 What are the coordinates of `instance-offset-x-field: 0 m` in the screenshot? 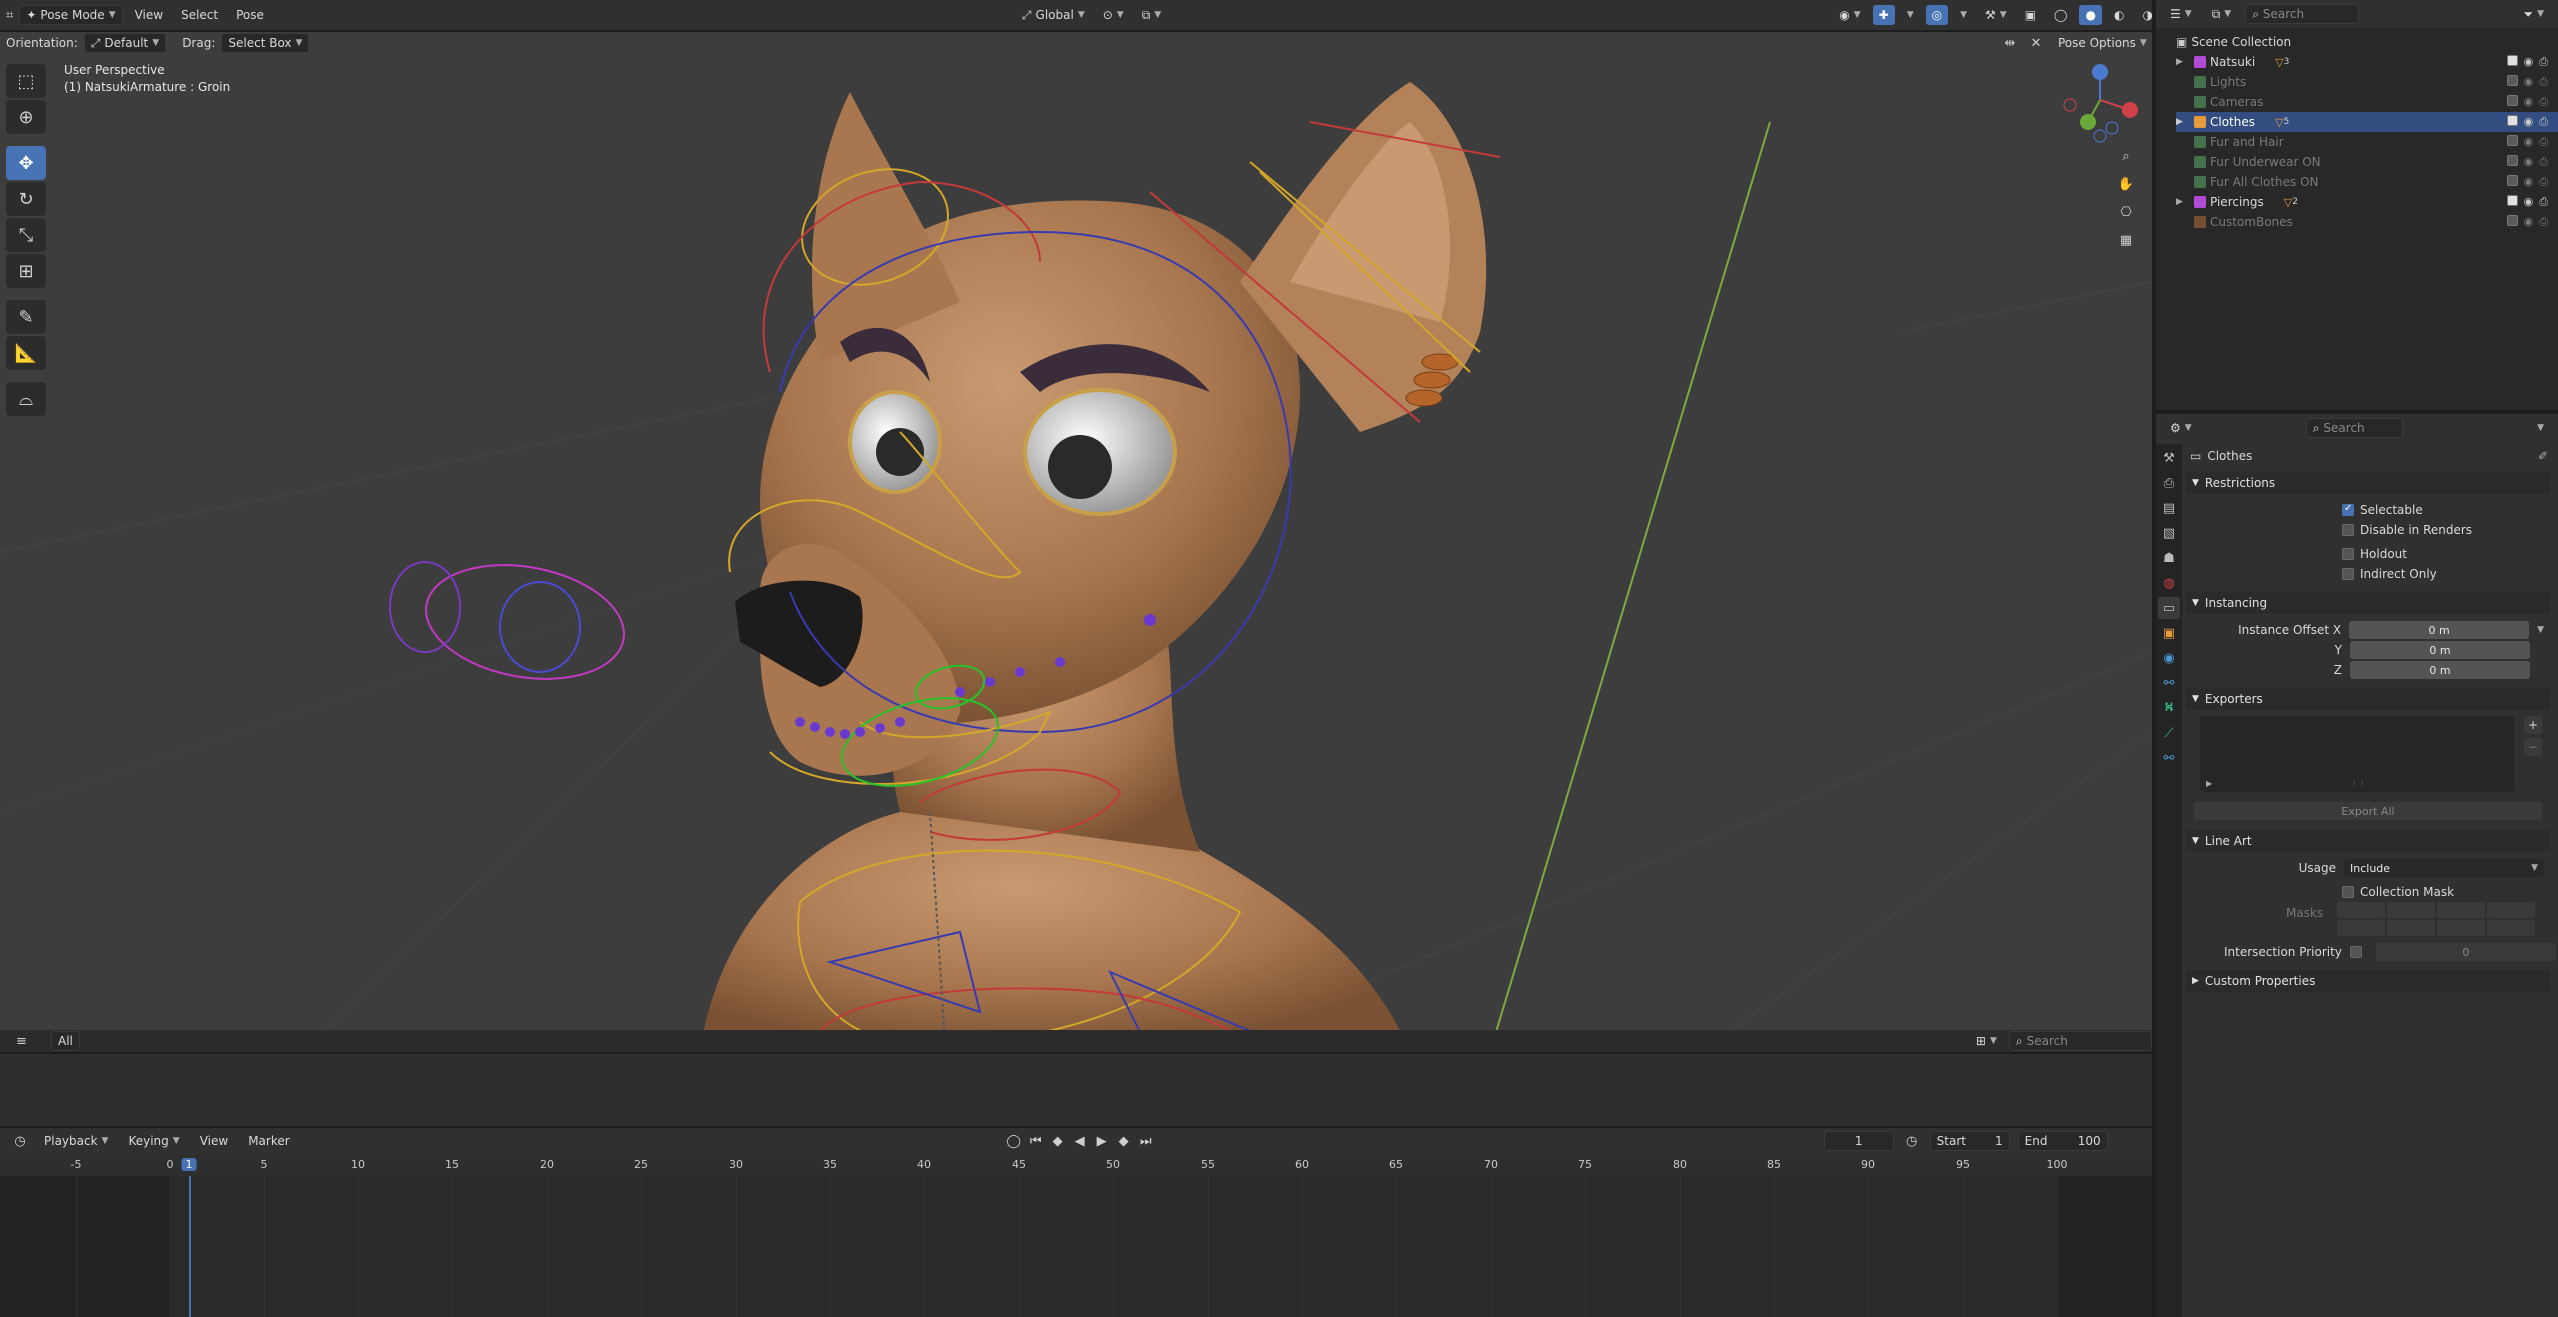 It's located at (2439, 630).